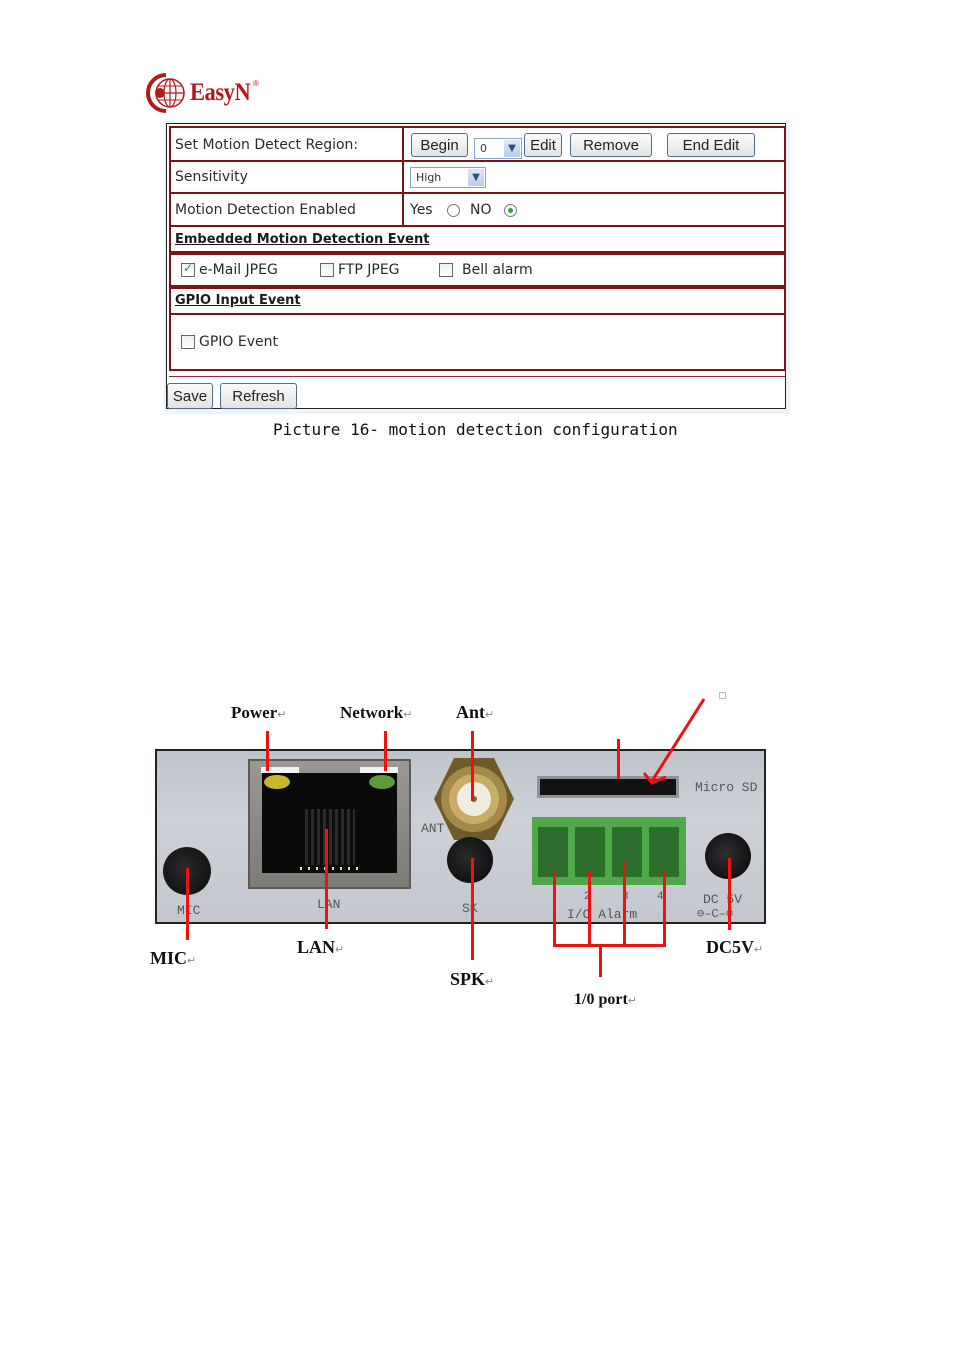 The height and width of the screenshot is (1350, 954). I want to click on io4-callout-line, so click(664, 909).